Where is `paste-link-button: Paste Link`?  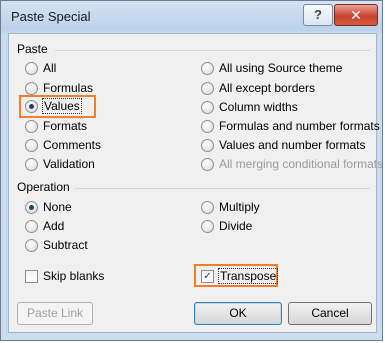
paste-link-button: Paste Link is located at coordinates (55, 313).